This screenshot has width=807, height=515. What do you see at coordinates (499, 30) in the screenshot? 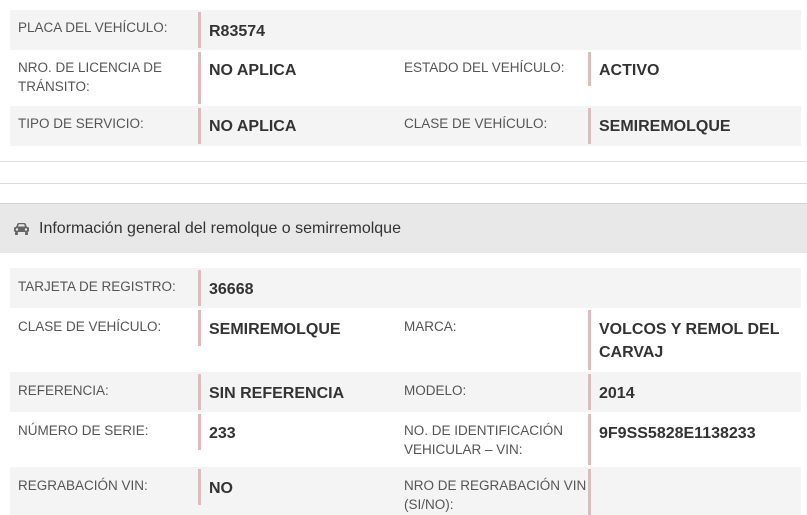
I see `field-value: R83574` at bounding box center [499, 30].